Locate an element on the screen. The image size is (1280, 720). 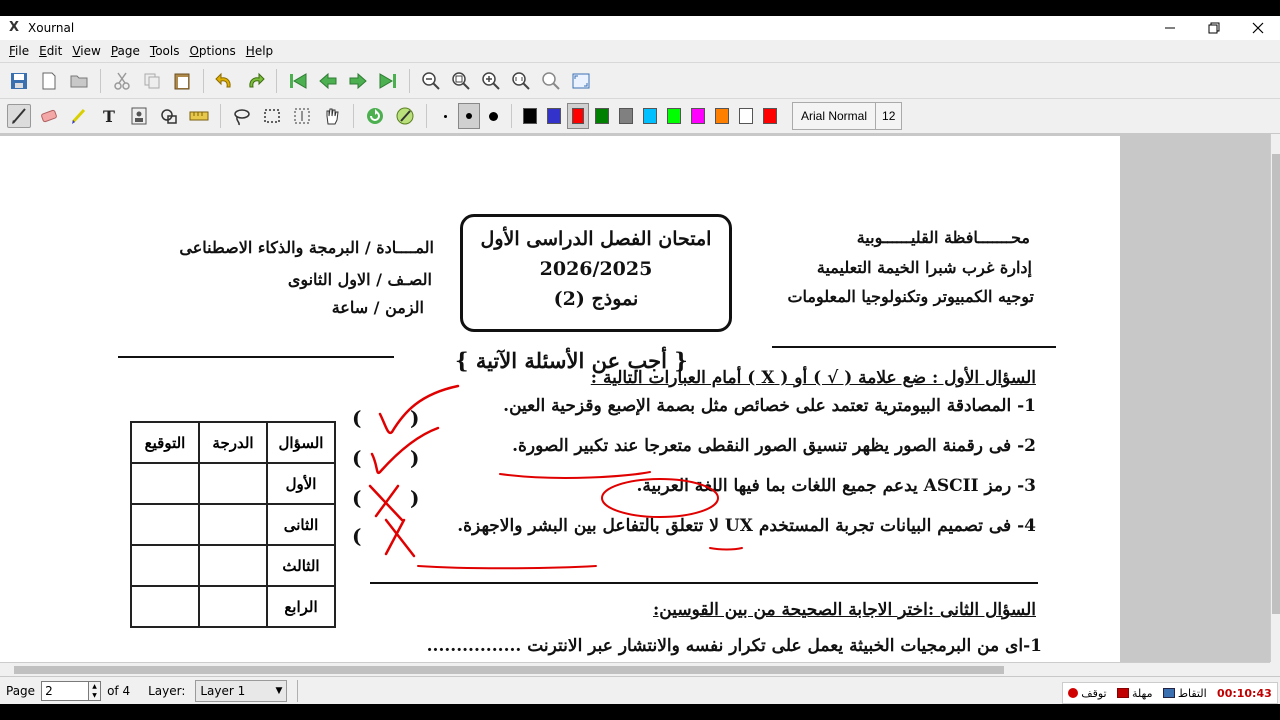
menu-page: Page is located at coordinates (125, 51).